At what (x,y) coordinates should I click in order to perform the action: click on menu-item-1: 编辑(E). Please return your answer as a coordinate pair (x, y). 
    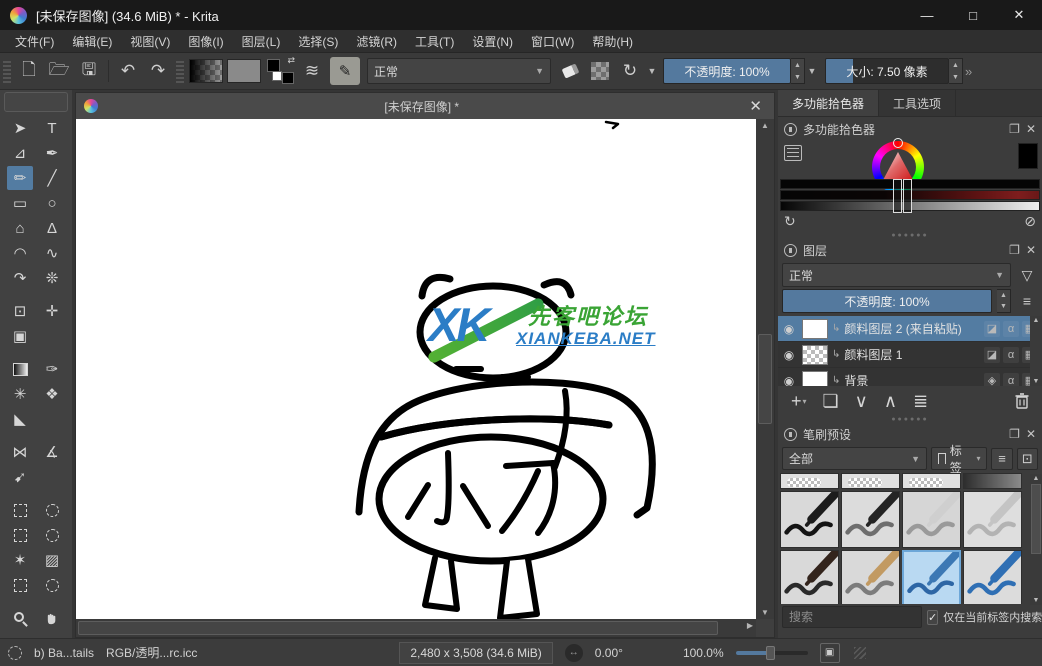
    Looking at the image, I should click on (92, 41).